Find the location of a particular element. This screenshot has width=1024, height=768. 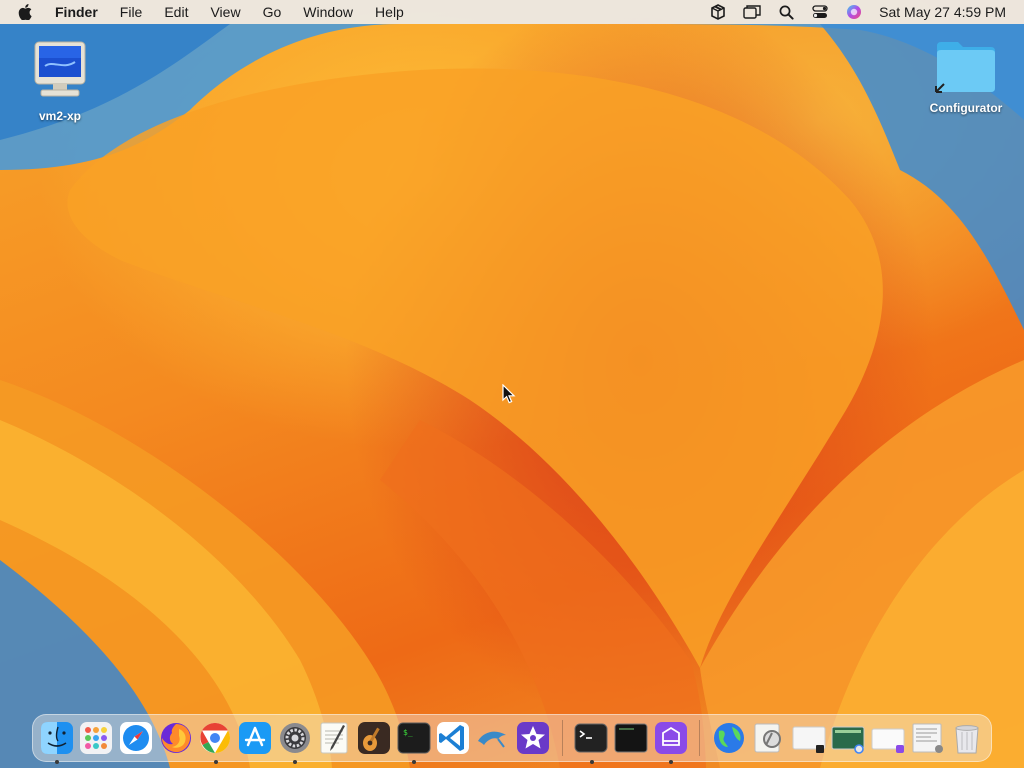

globe-icon is located at coordinates (729, 738).